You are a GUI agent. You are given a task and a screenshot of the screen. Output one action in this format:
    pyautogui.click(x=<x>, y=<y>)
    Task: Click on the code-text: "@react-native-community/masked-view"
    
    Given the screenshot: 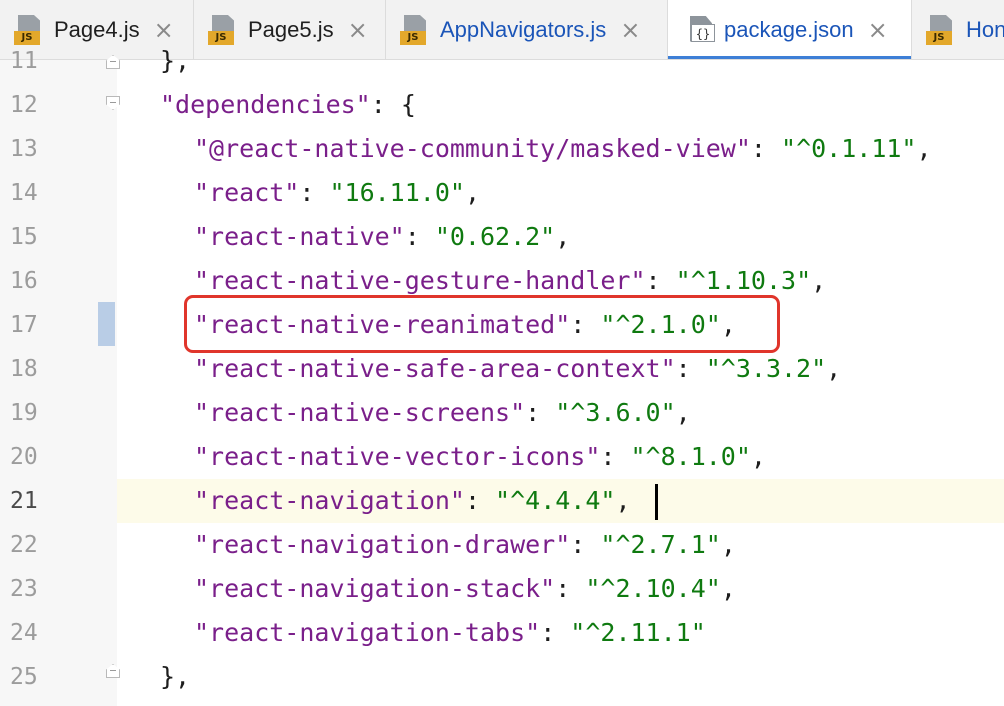 What is the action you would take?
    pyautogui.click(x=563, y=149)
    